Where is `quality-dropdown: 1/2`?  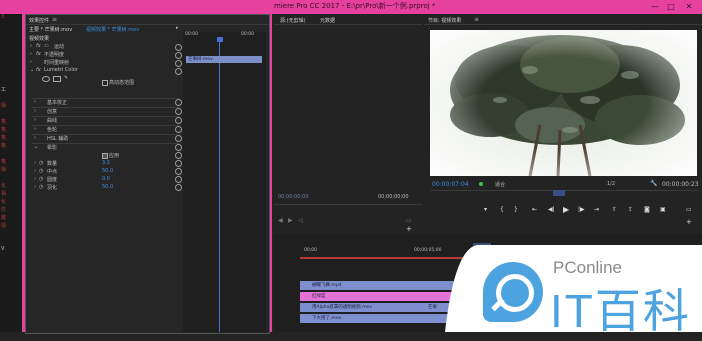
quality-dropdown: 1/2 is located at coordinates (611, 184).